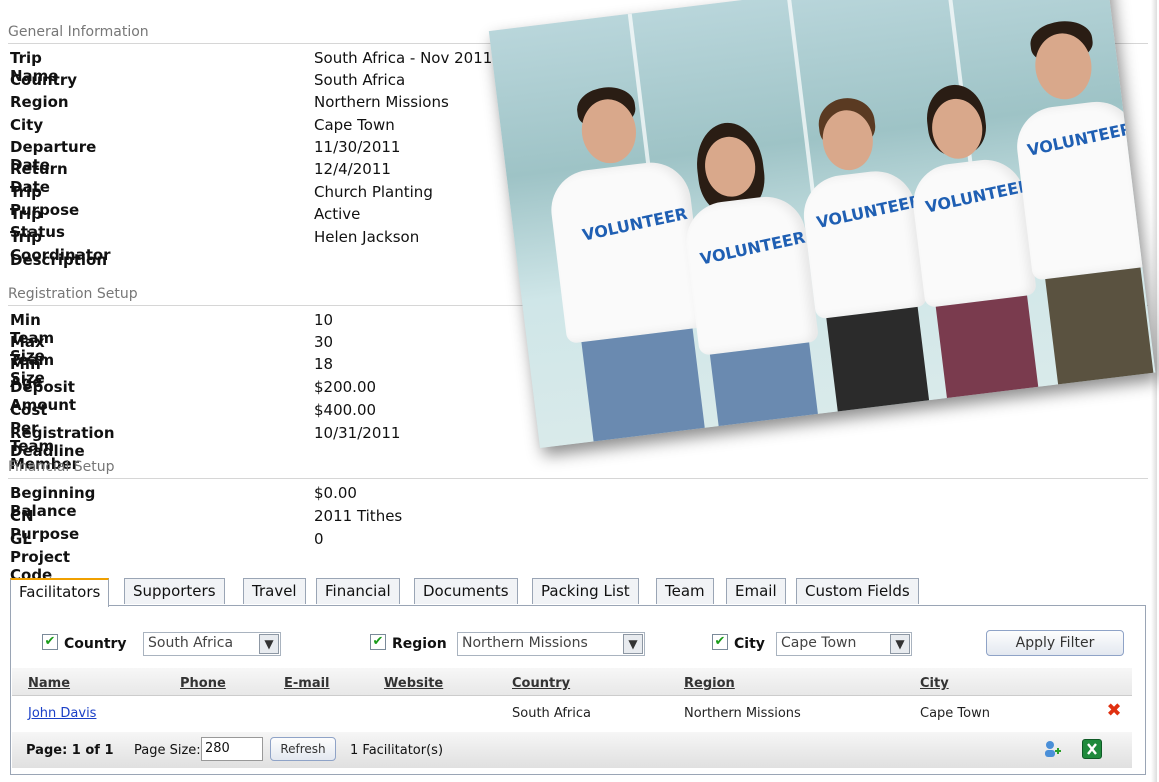  I want to click on tab-travel: Travel, so click(274, 591).